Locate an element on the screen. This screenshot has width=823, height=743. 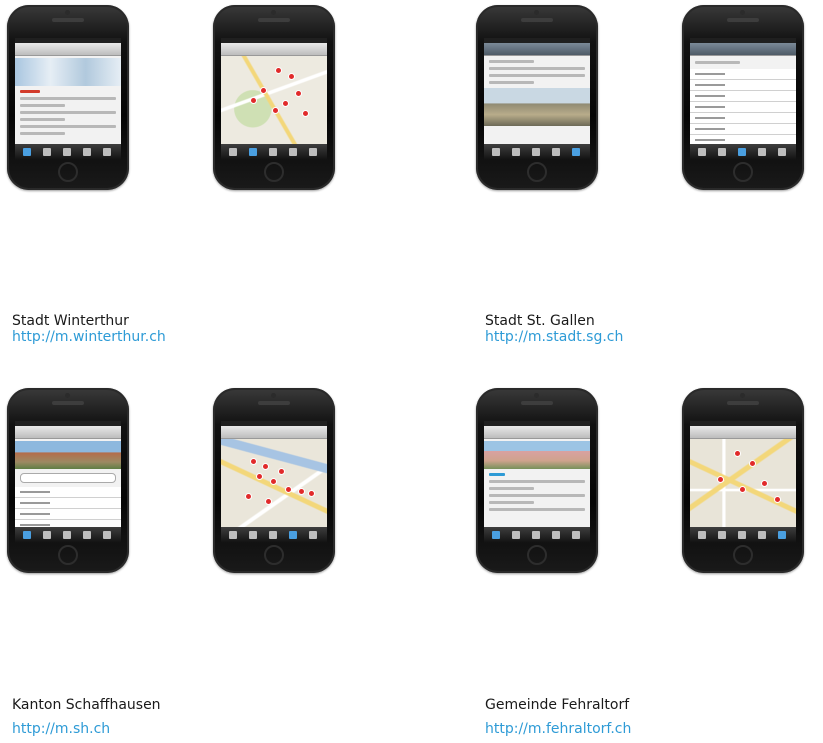
phone-stgallen-home is located at coordinates (537, 97).